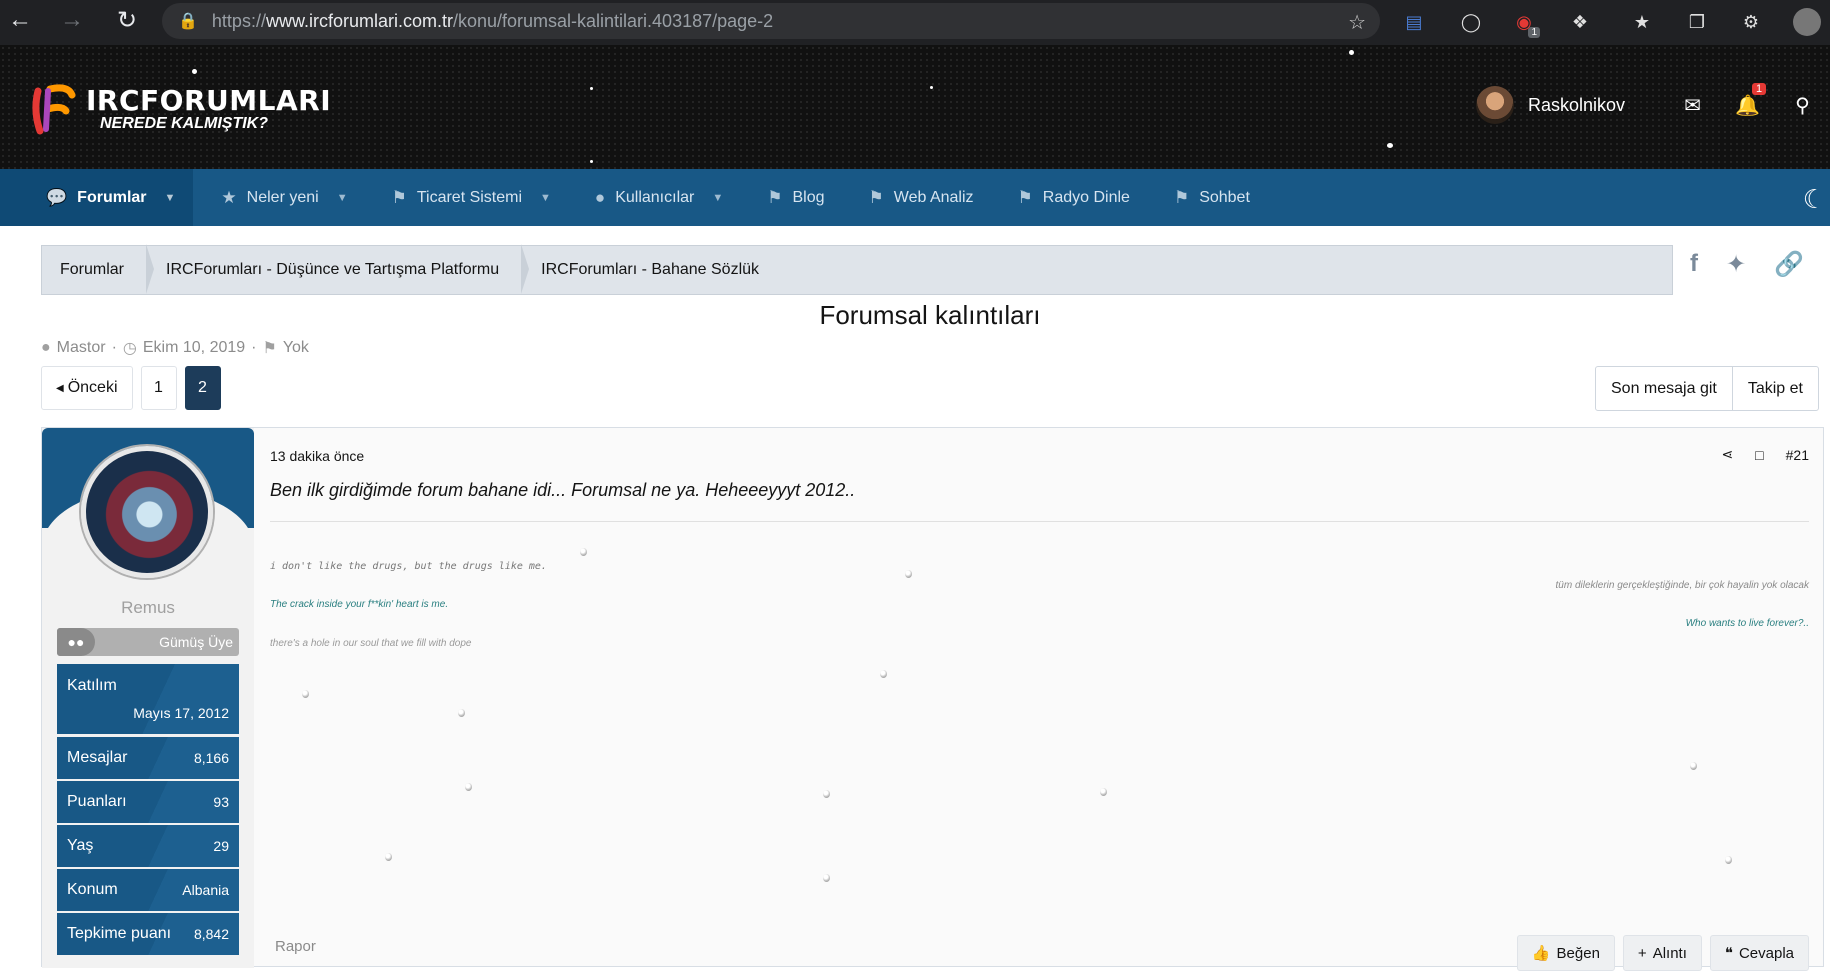 The height and width of the screenshot is (971, 1830). What do you see at coordinates (1697, 22) in the screenshot?
I see `collections-icon: ❐` at bounding box center [1697, 22].